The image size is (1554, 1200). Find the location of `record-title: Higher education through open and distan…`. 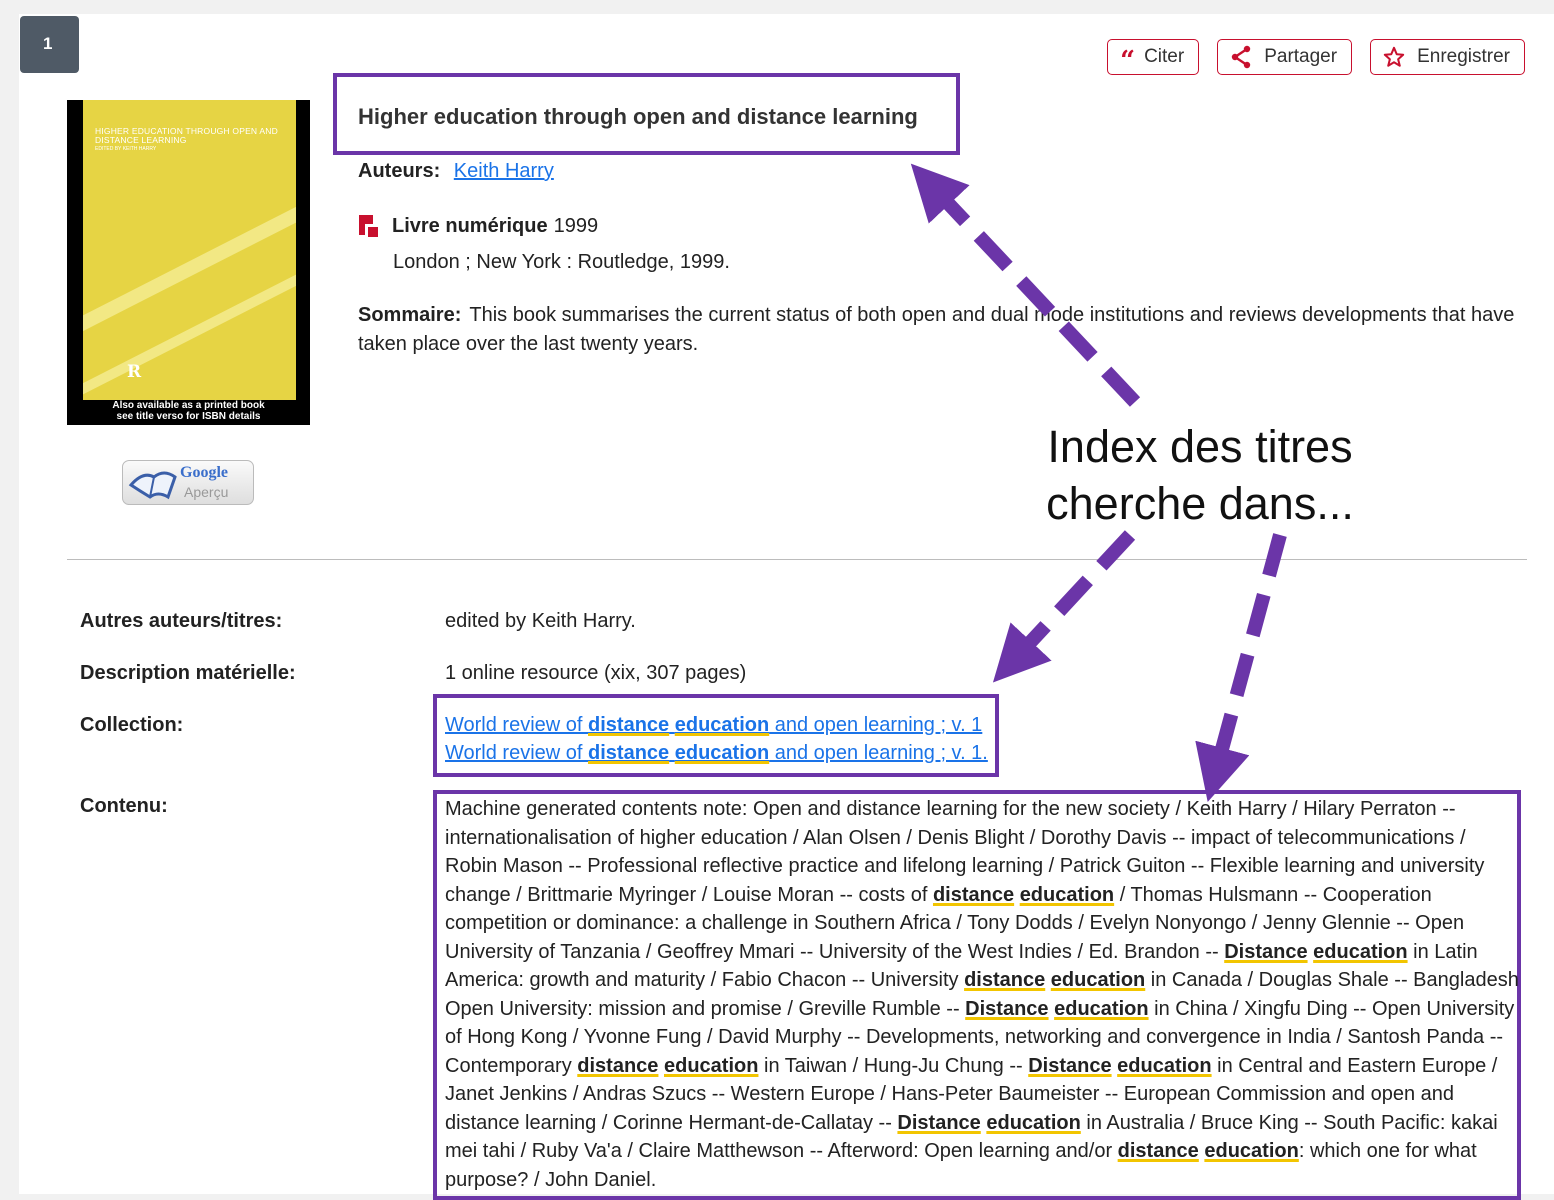

record-title: Higher education through open and distan… is located at coordinates (638, 117).